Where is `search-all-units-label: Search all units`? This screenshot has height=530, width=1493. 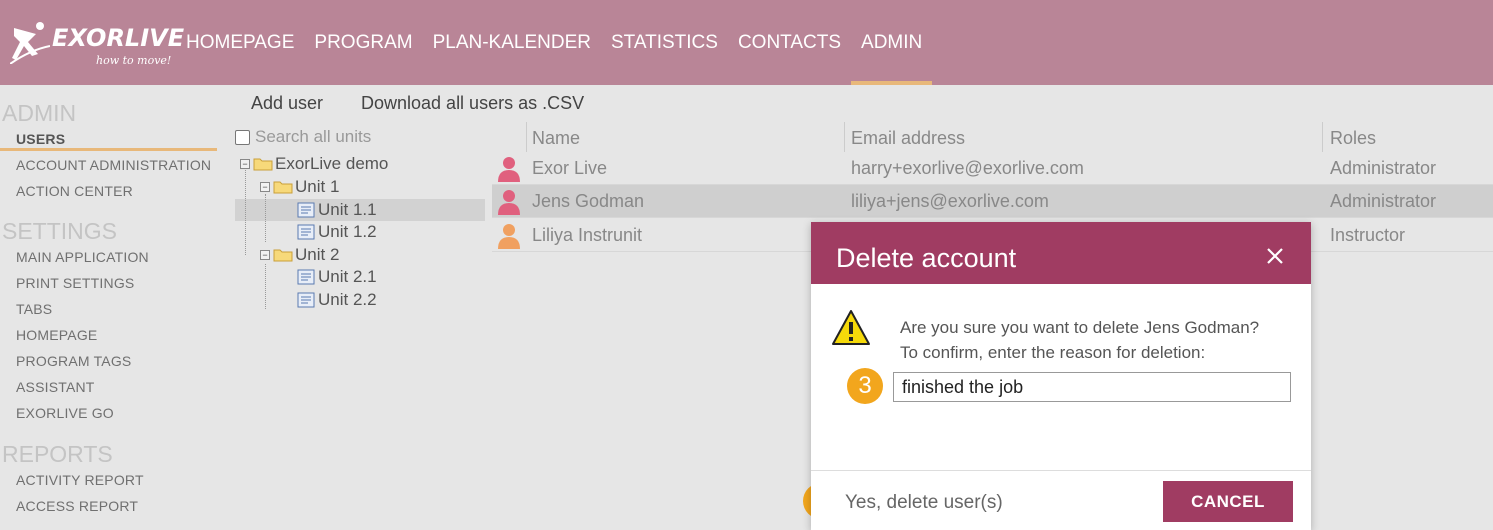
search-all-units-label: Search all units is located at coordinates (313, 136).